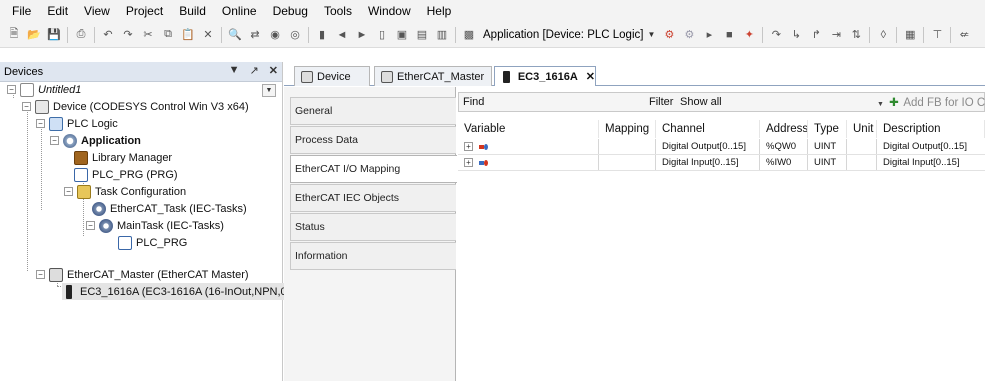  I want to click on paste-icon: 📋, so click(188, 35).